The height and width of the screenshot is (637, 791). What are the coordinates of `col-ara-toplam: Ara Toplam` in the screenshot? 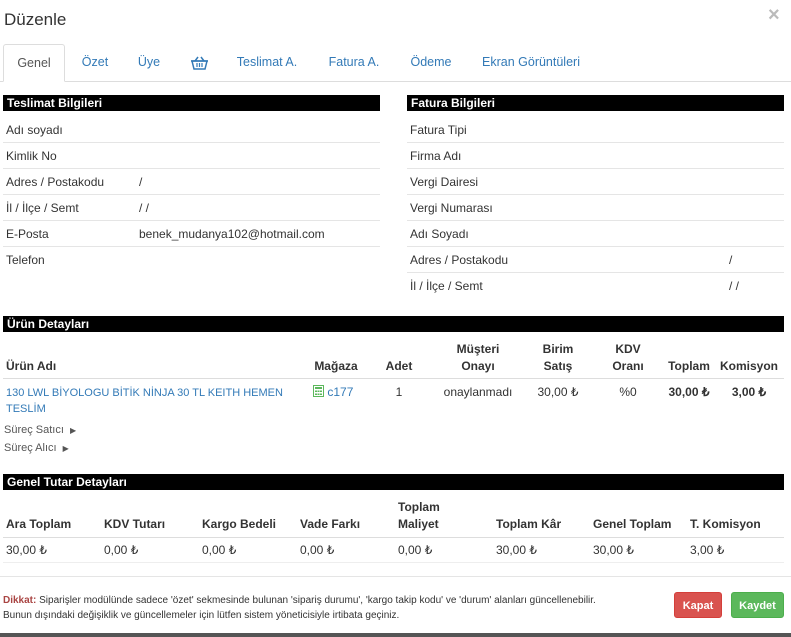 It's located at (39, 524).